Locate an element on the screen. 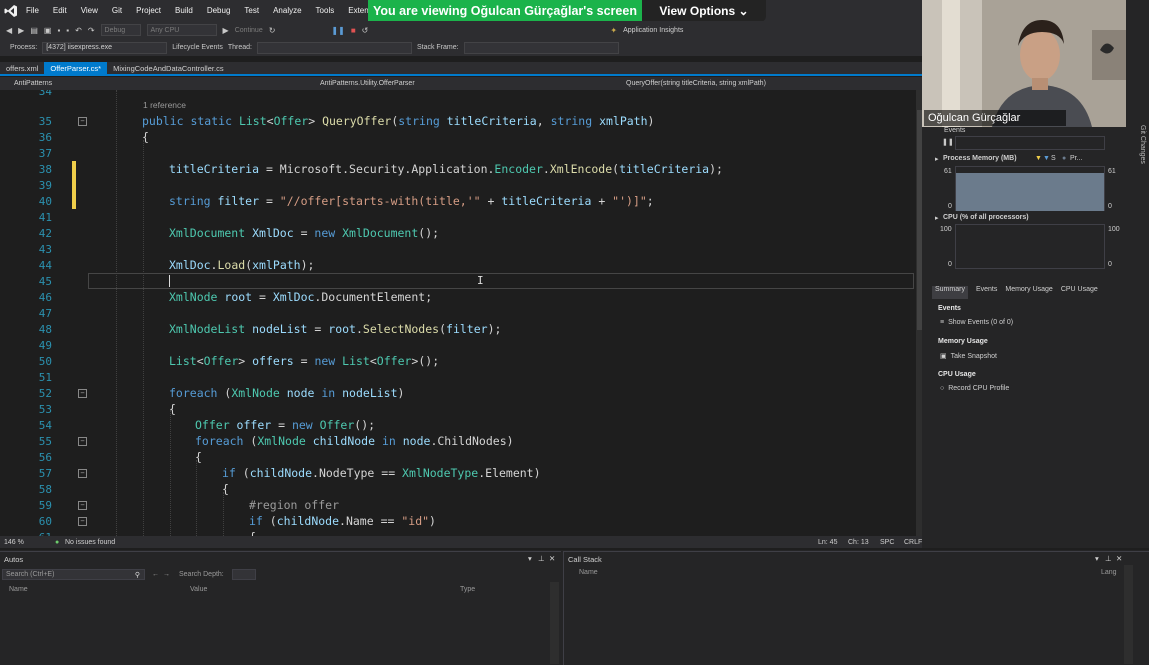 This screenshot has height=665, width=1149. line-number: 53 is located at coordinates (45, 409).